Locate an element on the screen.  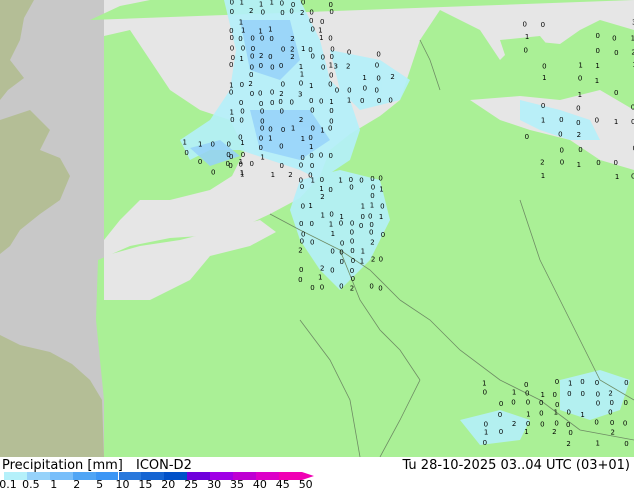
color-scale-tick-label: 45 is located at coordinates (282, 484).